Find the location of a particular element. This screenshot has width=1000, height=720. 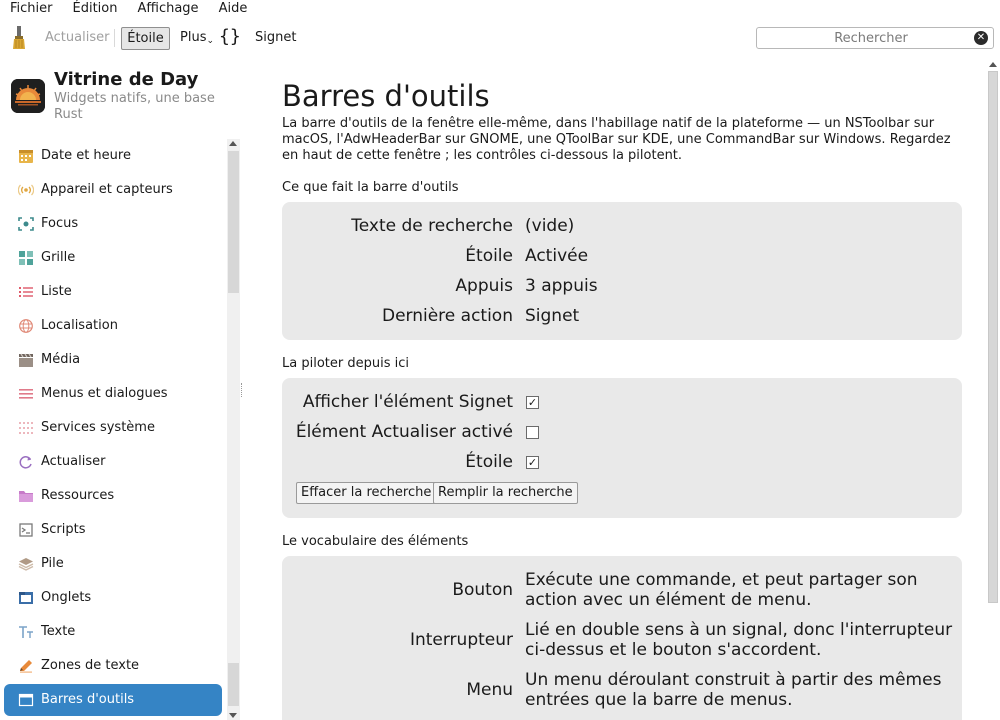

section-title-behaviour: Ce que fait la barre d'outils is located at coordinates (370, 187).